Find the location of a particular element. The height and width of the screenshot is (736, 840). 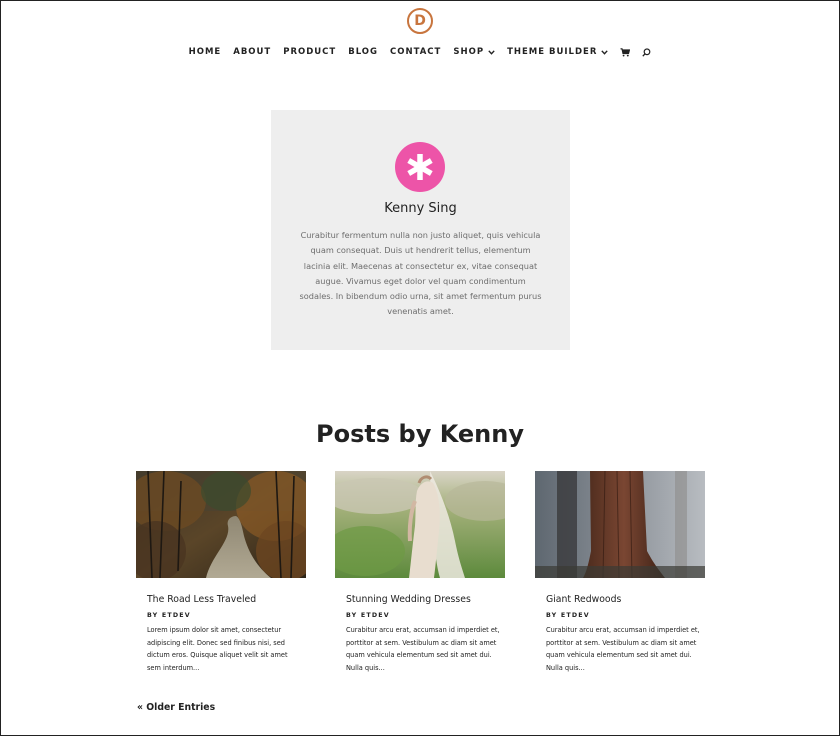

nav-label: HOME is located at coordinates (205, 52).